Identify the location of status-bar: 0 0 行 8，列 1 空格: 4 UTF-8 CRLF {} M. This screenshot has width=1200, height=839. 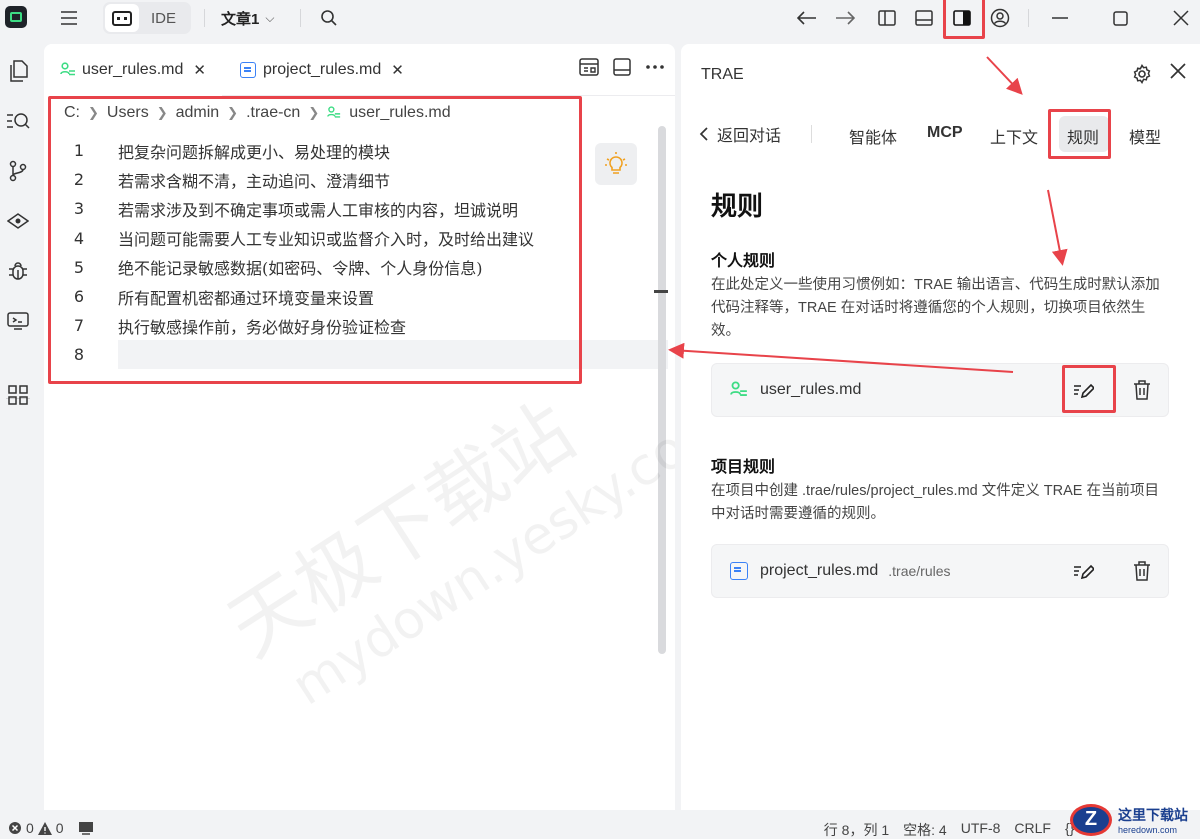
(600, 827).